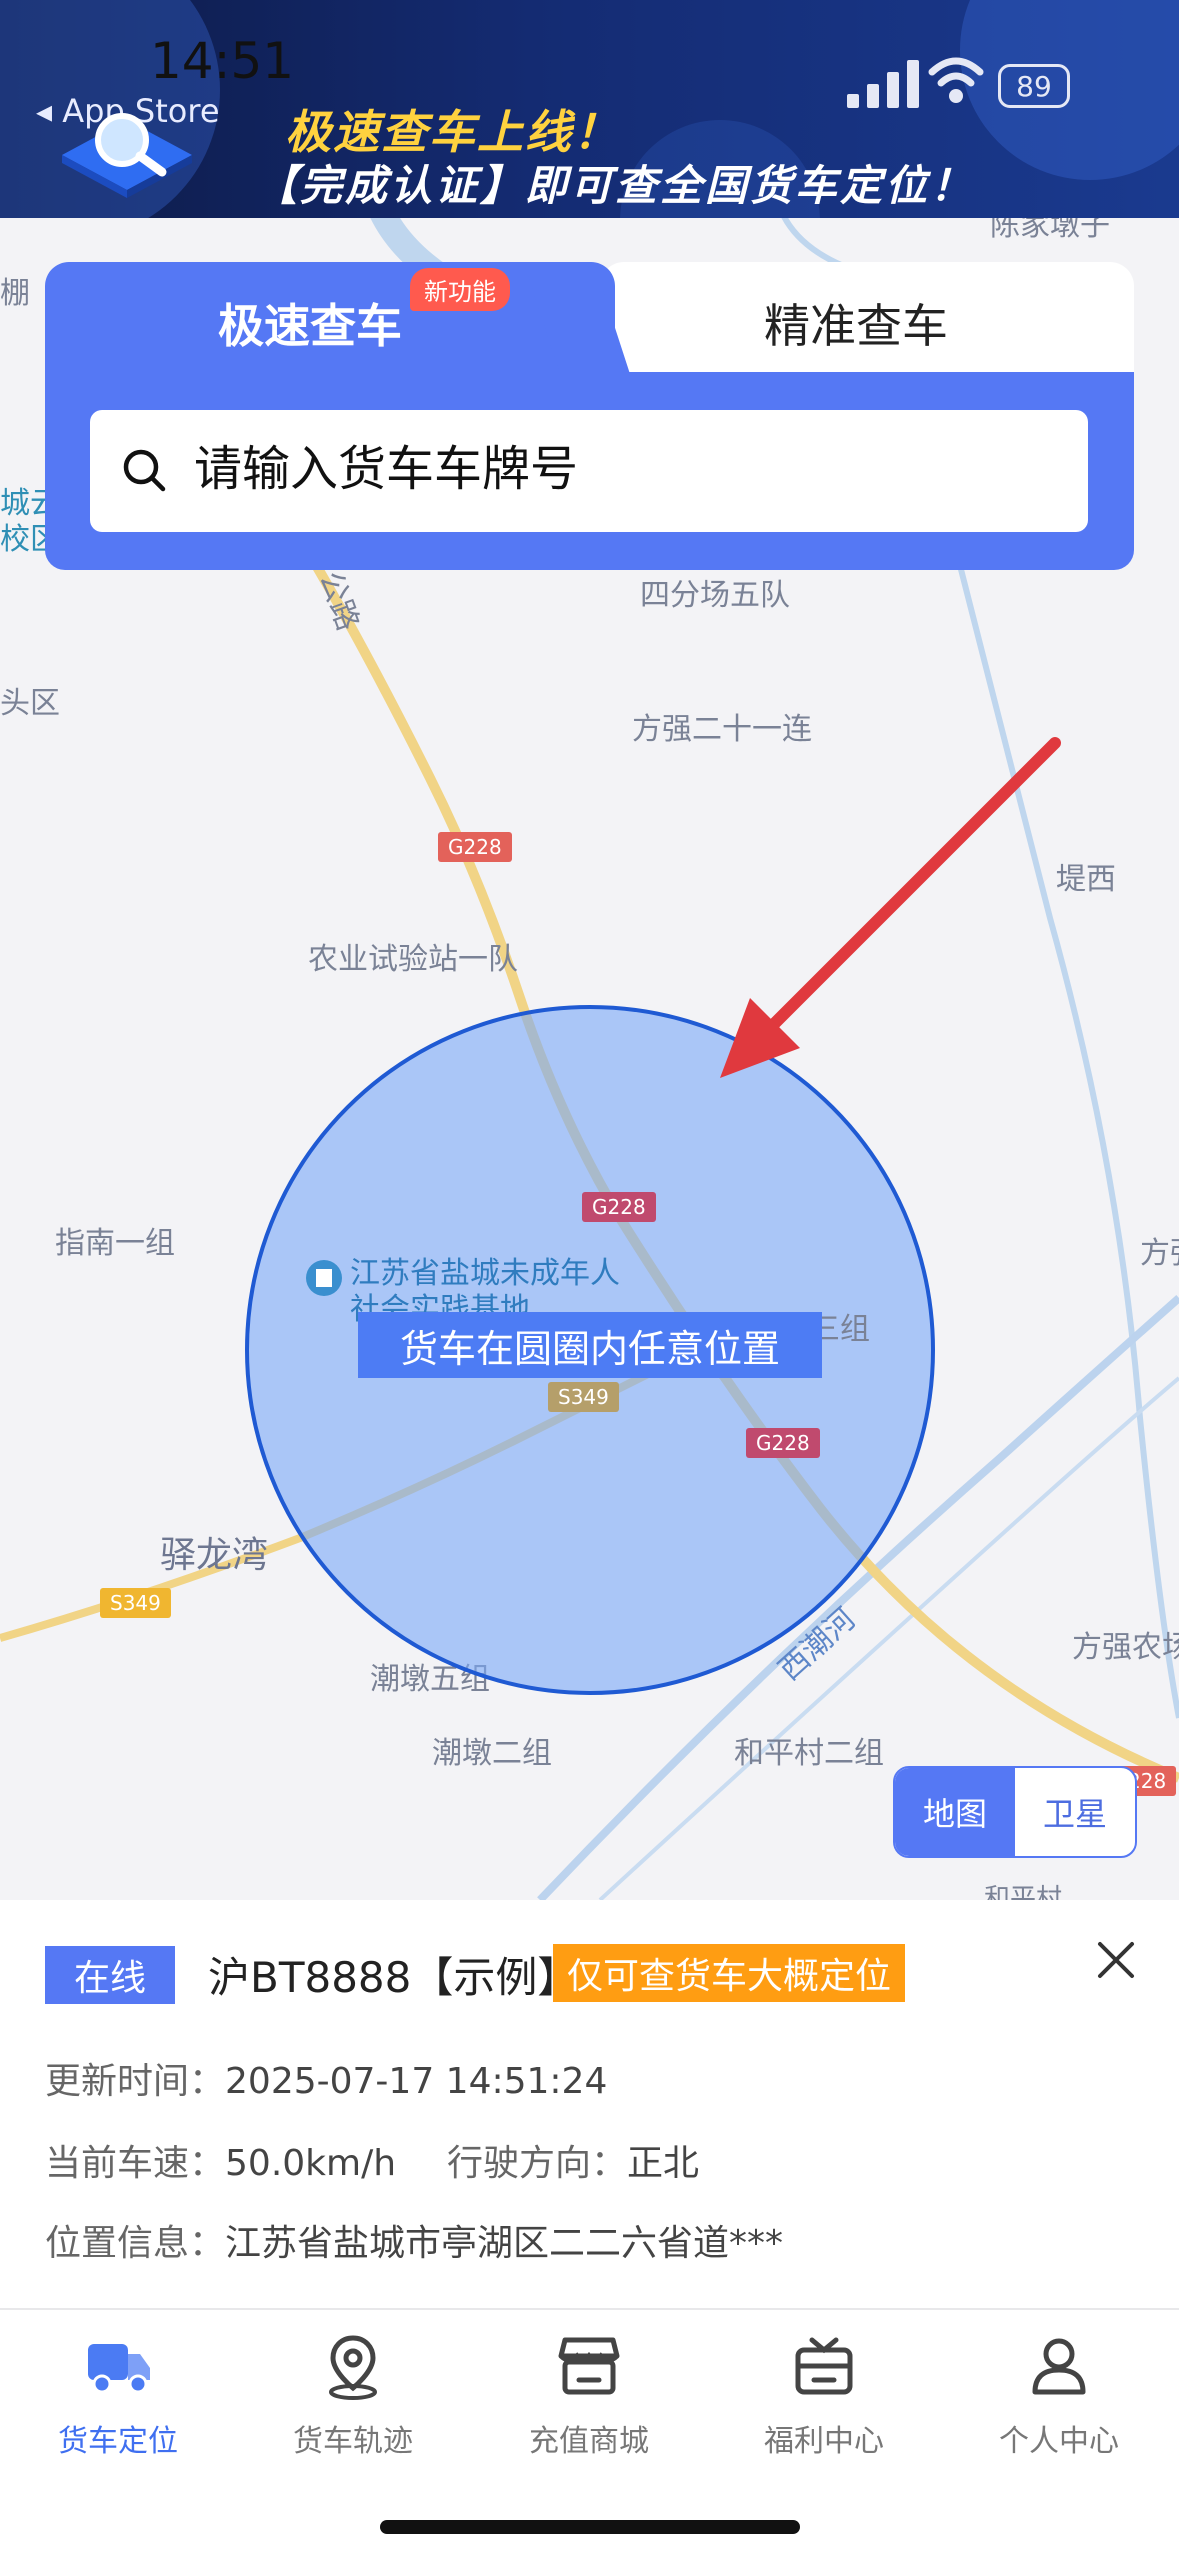 The height and width of the screenshot is (2556, 1179). I want to click on speed-direction-row: 当前车速：50.0km/h 行驶方向：正北, so click(372, 2160).